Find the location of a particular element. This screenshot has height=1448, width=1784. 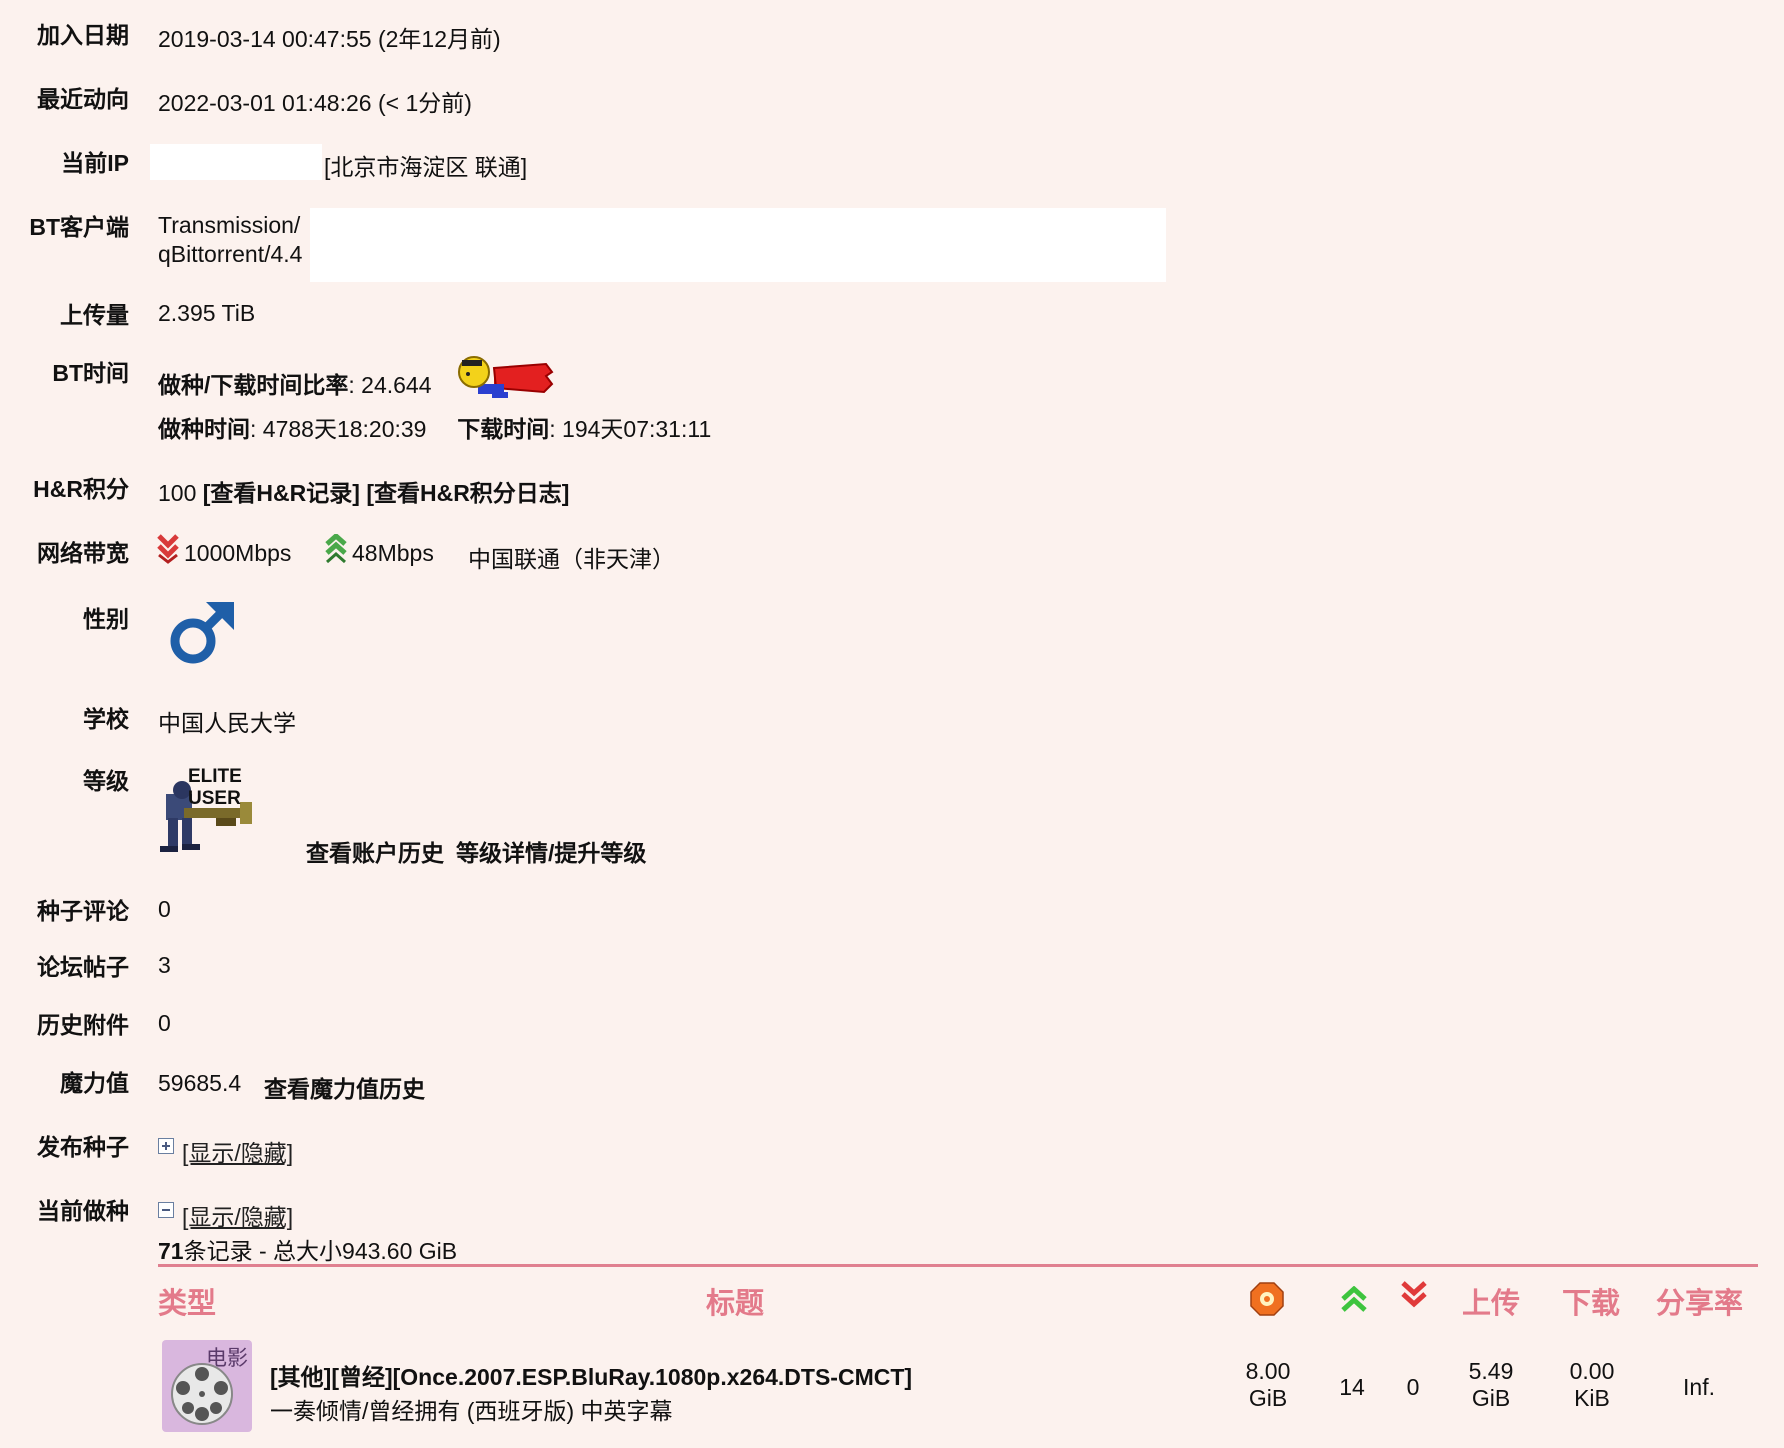

client-redaction is located at coordinates (738, 245).